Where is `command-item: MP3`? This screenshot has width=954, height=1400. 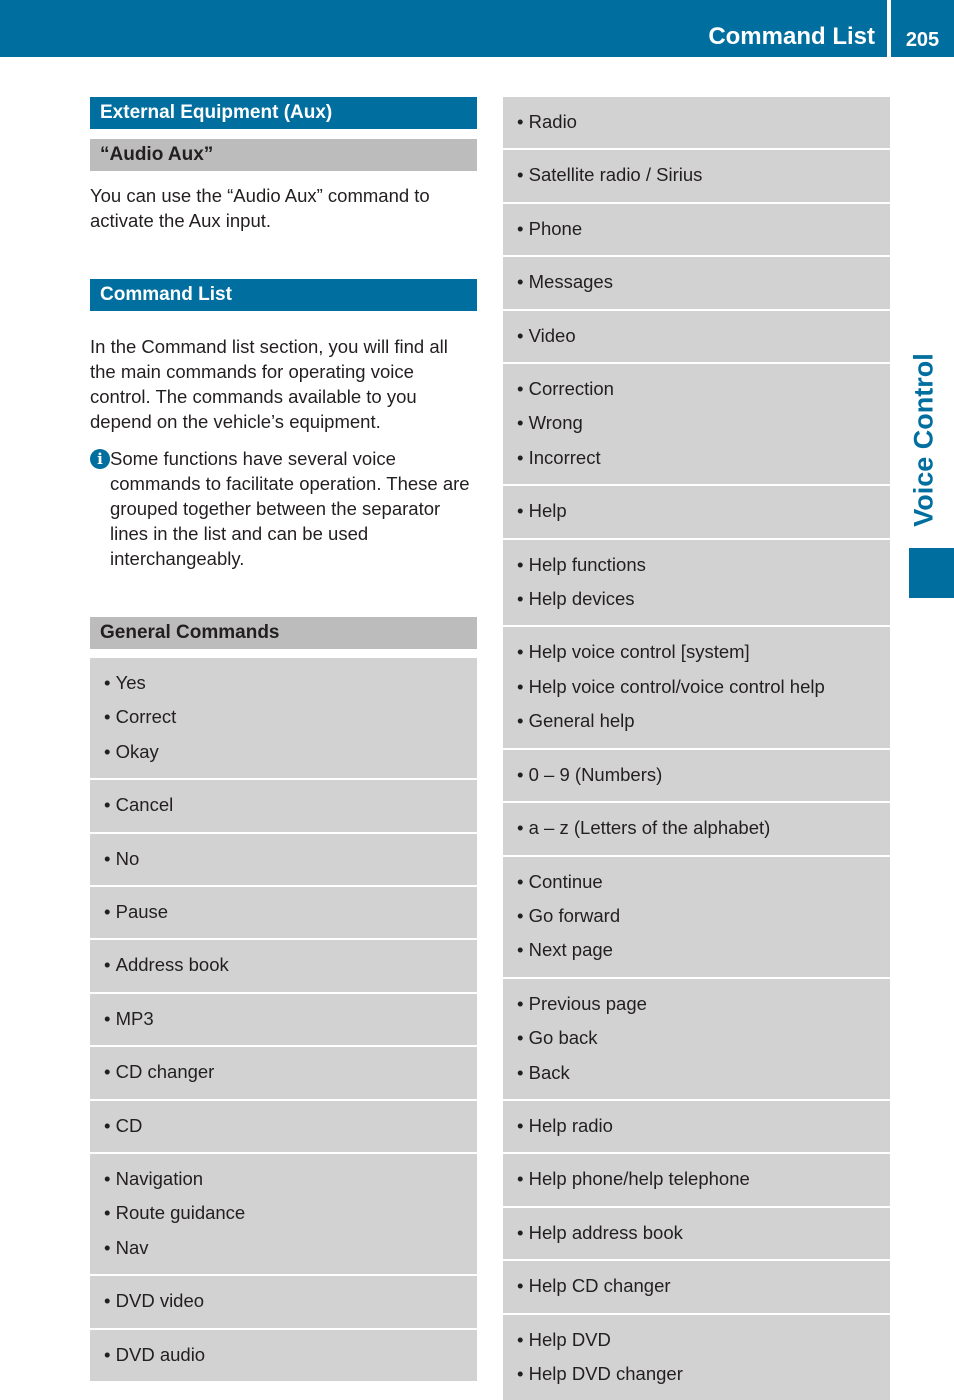 command-item: MP3 is located at coordinates (290, 1019).